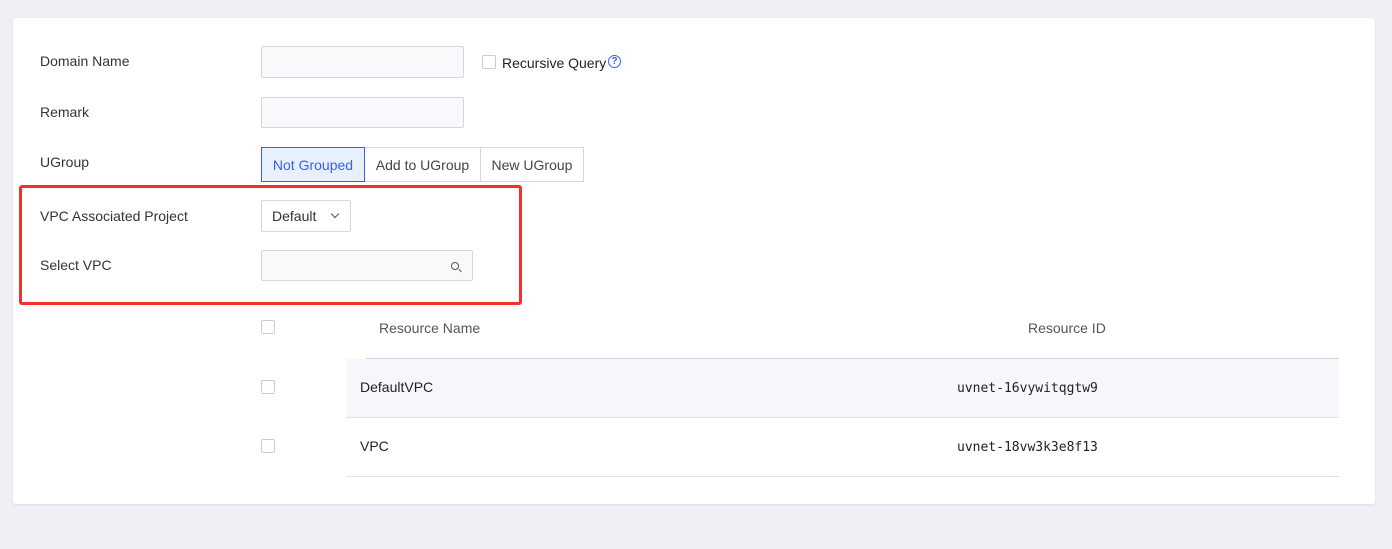 The image size is (1392, 549). I want to click on remark-input-wrapper, so click(362, 112).